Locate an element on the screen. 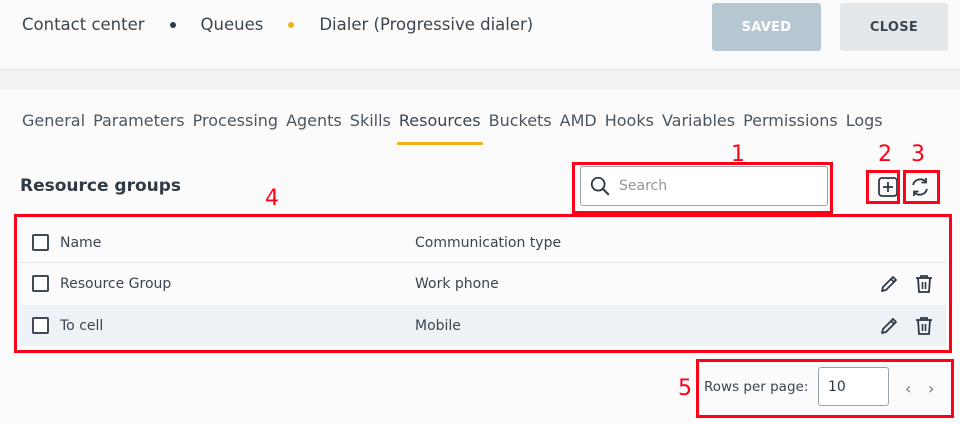 This screenshot has height=424, width=960. tab-permissions: Permissions is located at coordinates (790, 120).